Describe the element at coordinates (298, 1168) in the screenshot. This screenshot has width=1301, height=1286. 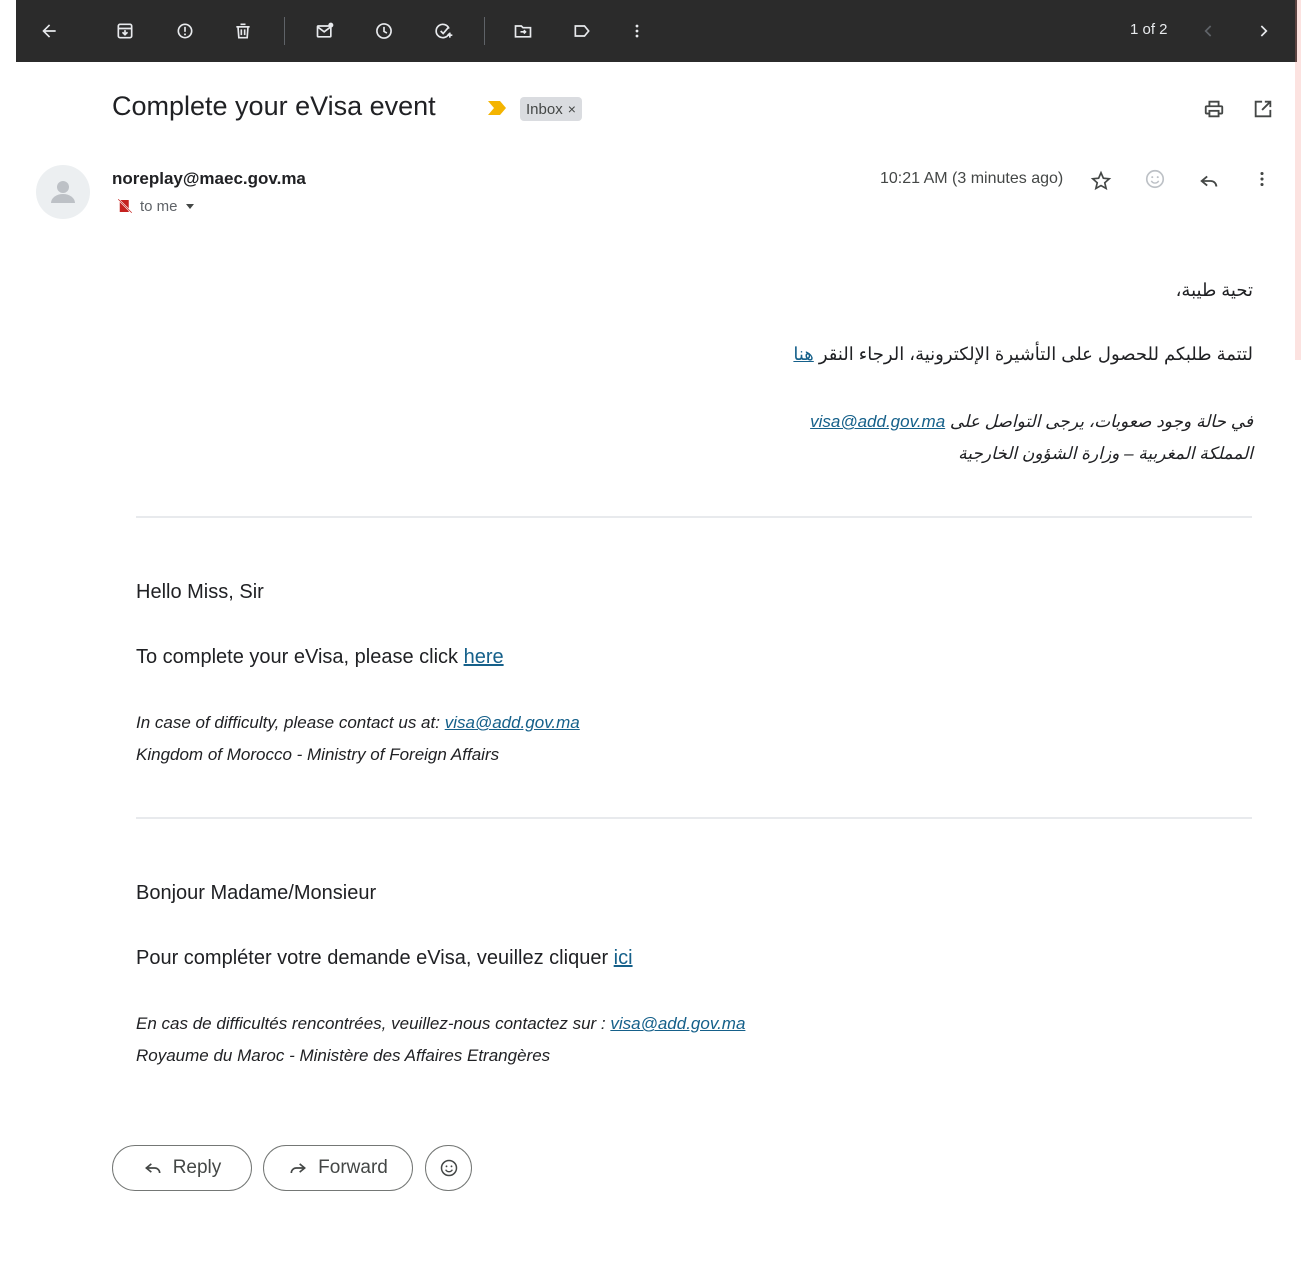
I see `forward-arrow-icon` at that location.